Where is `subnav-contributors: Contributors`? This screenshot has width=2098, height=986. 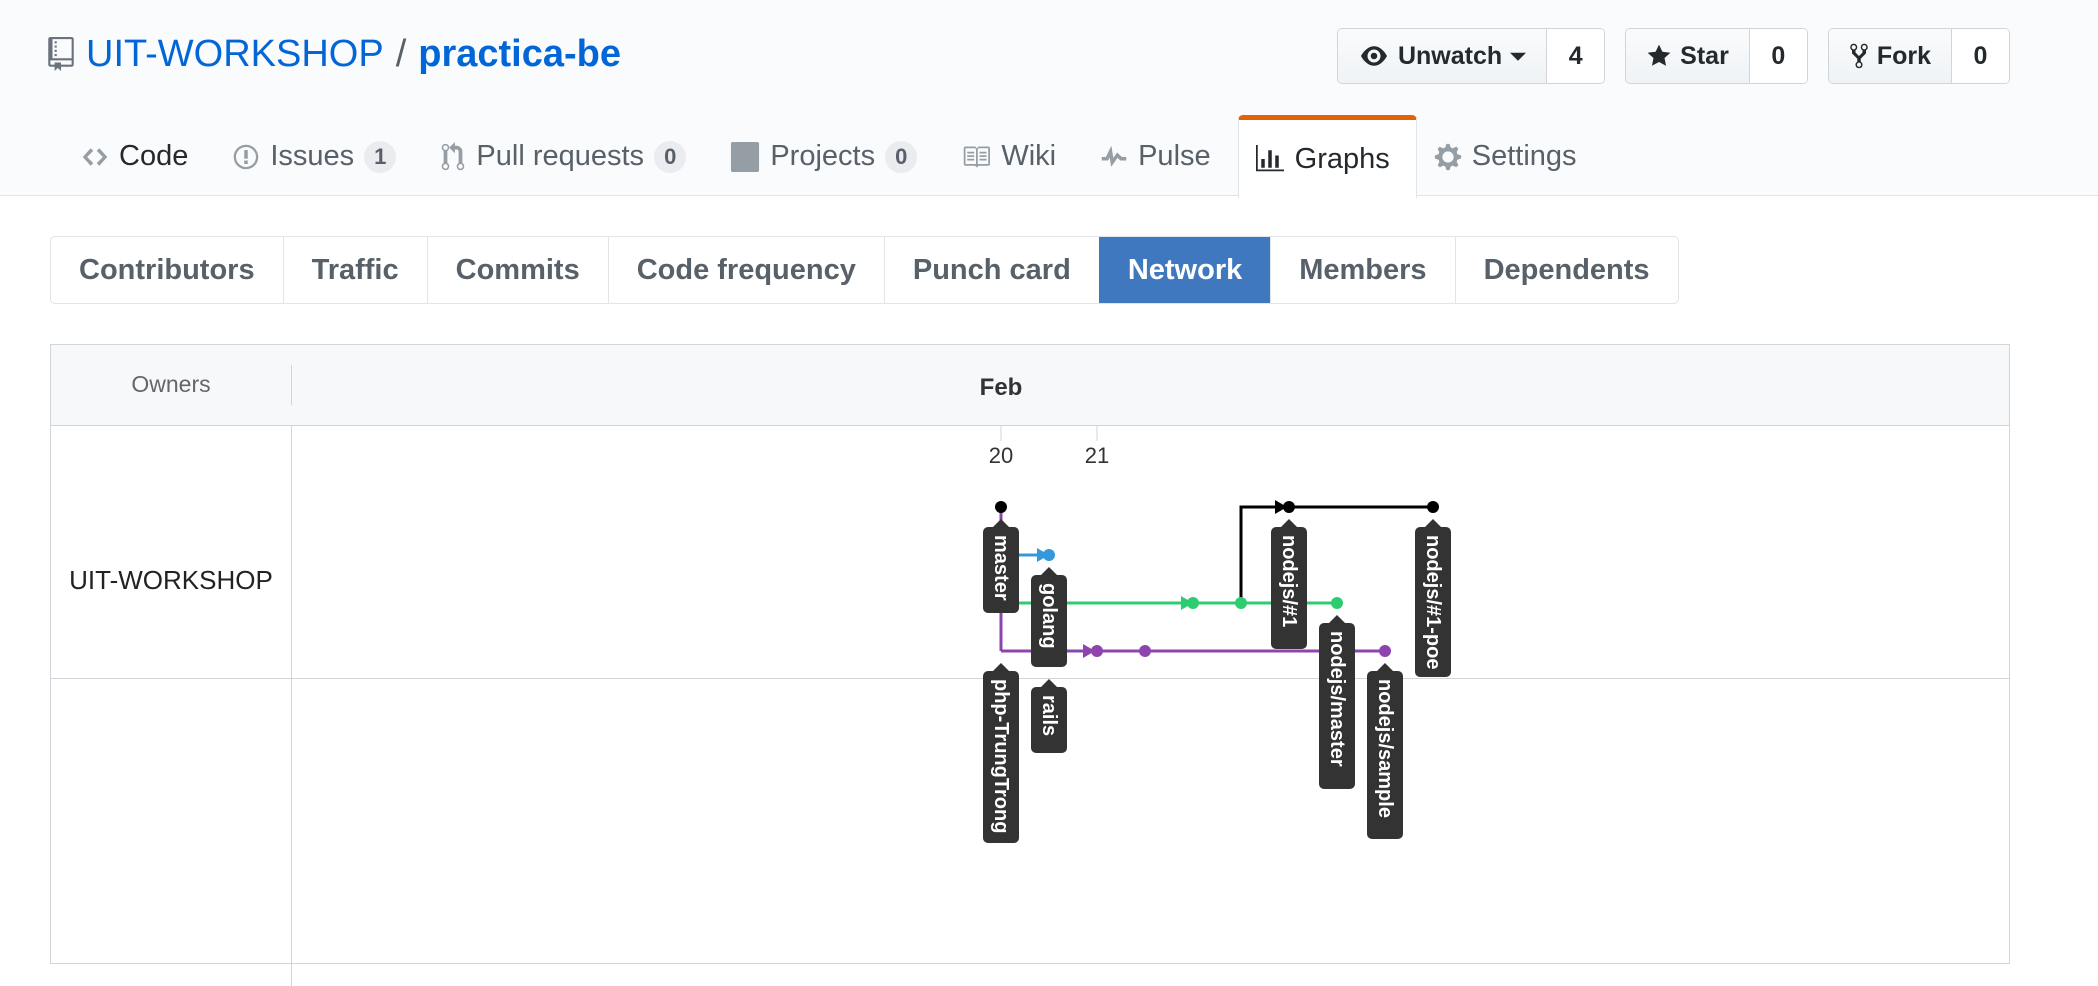 subnav-contributors: Contributors is located at coordinates (167, 270).